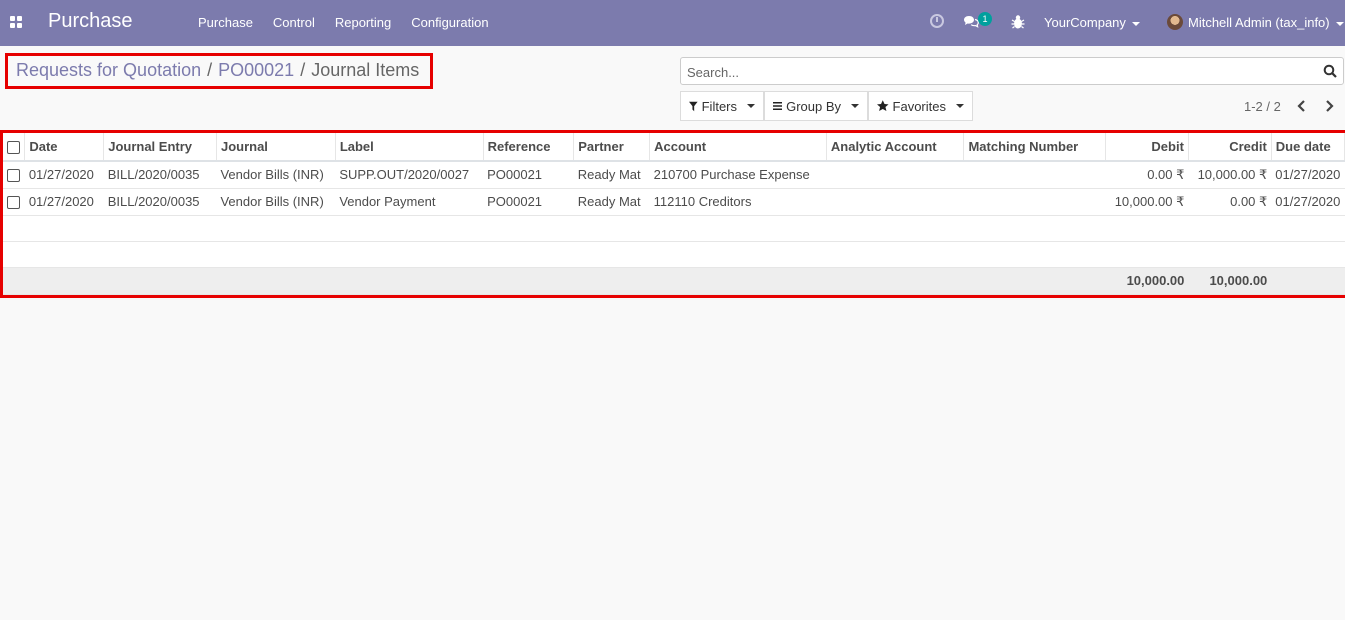 The width and height of the screenshot is (1345, 620). Describe the element at coordinates (1259, 22) in the screenshot. I see `user-name: Mitchell Admin (tax_info)` at that location.